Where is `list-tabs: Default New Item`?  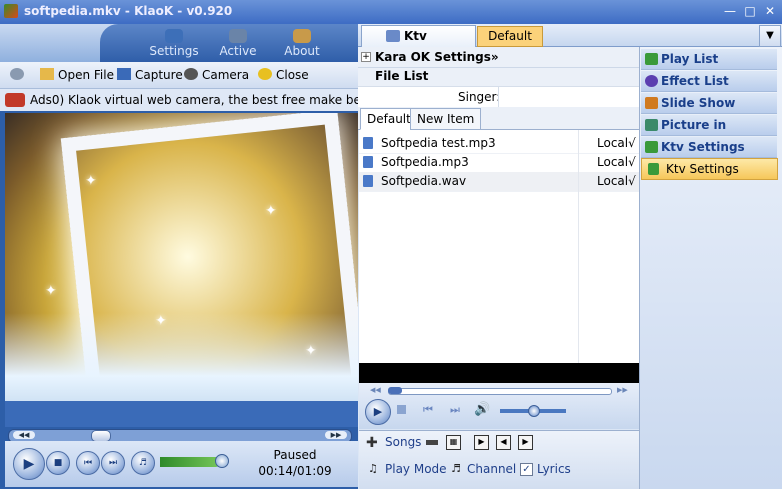
list-tabs: Default New Item is located at coordinates (498, 118).